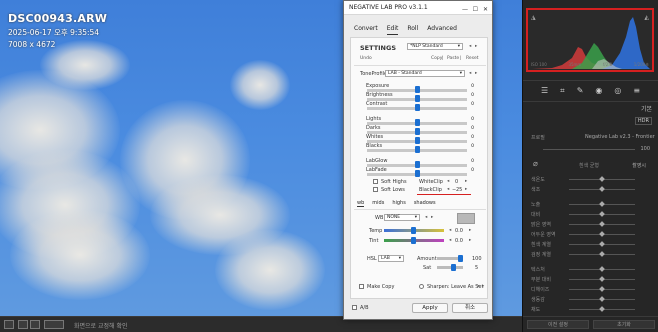 Image resolution: width=658 pixels, height=332 pixels. I want to click on section-title-basic: 기본, so click(646, 108).